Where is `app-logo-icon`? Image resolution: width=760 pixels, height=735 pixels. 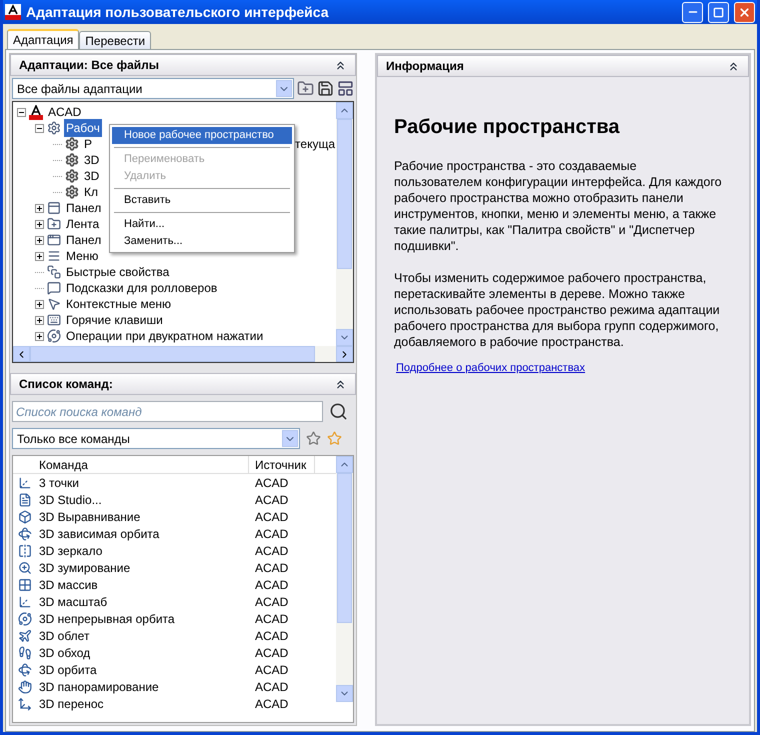 app-logo-icon is located at coordinates (13, 12).